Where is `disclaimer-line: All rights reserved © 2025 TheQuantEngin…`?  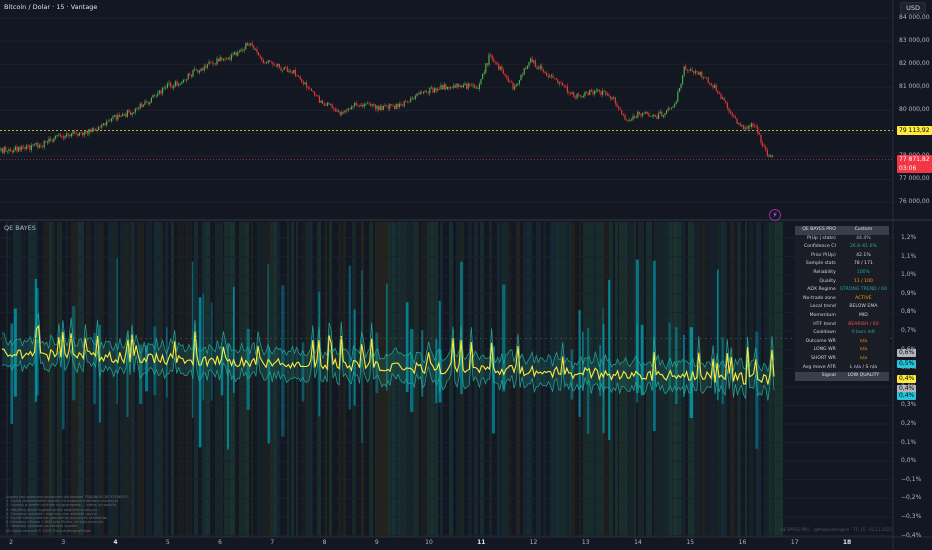
disclaimer-line: All rights reserved © 2025 TheQuantEngin… is located at coordinates (49, 530).